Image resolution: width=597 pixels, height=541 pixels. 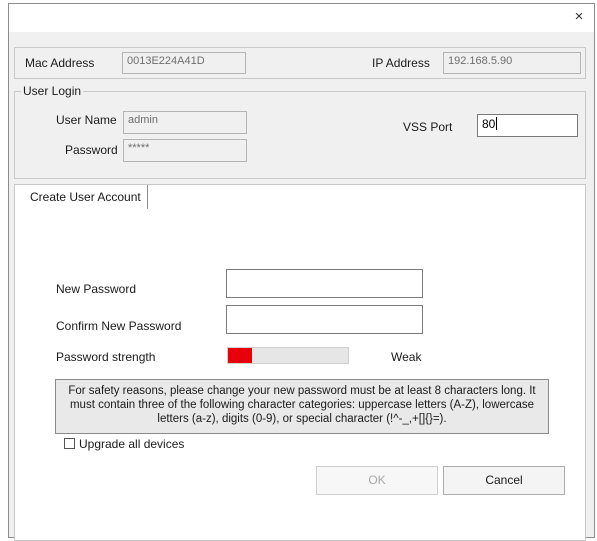 What do you see at coordinates (512, 63) in the screenshot?
I see `ip-address-field: 192.168.5.90` at bounding box center [512, 63].